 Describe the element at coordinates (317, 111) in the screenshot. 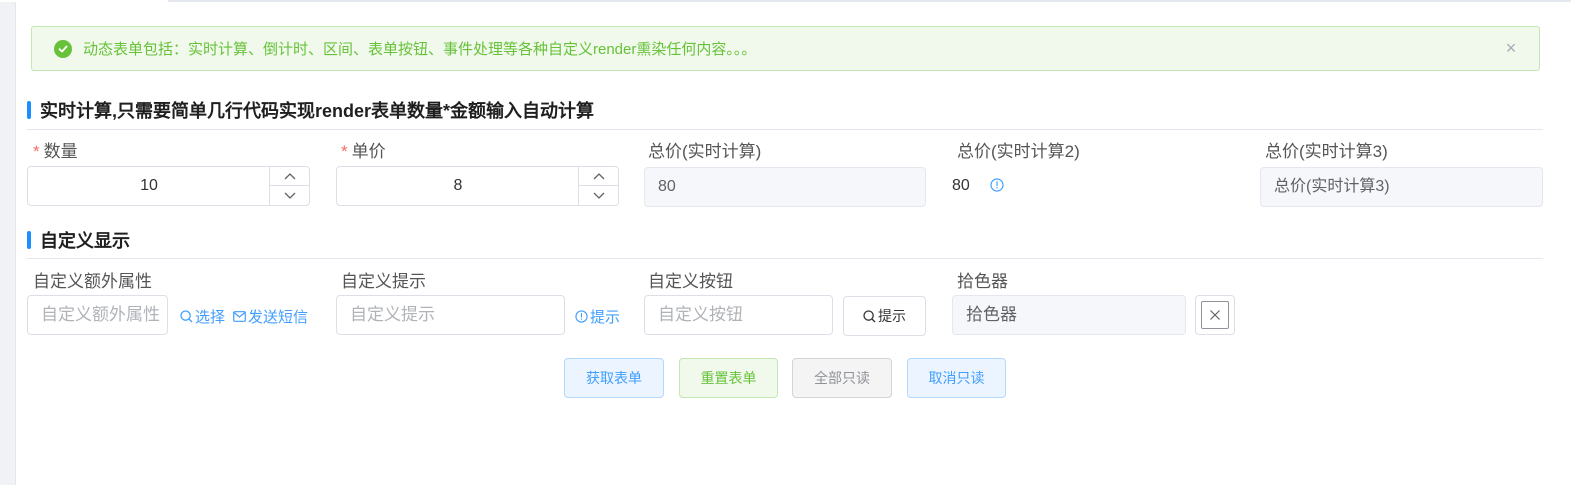

I see `section-title-text: 实时计算,只需要简单几行代码实现render表单数量*金额输入自动计算` at that location.